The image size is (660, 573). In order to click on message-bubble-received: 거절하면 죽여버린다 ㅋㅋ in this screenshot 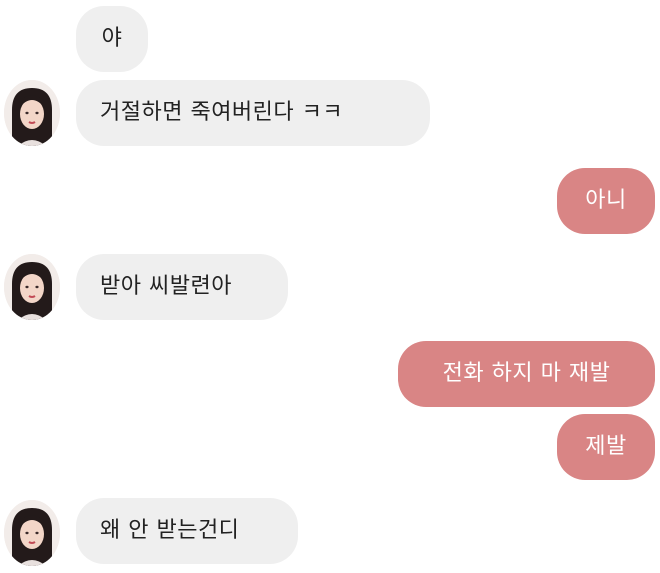, I will do `click(253, 113)`.